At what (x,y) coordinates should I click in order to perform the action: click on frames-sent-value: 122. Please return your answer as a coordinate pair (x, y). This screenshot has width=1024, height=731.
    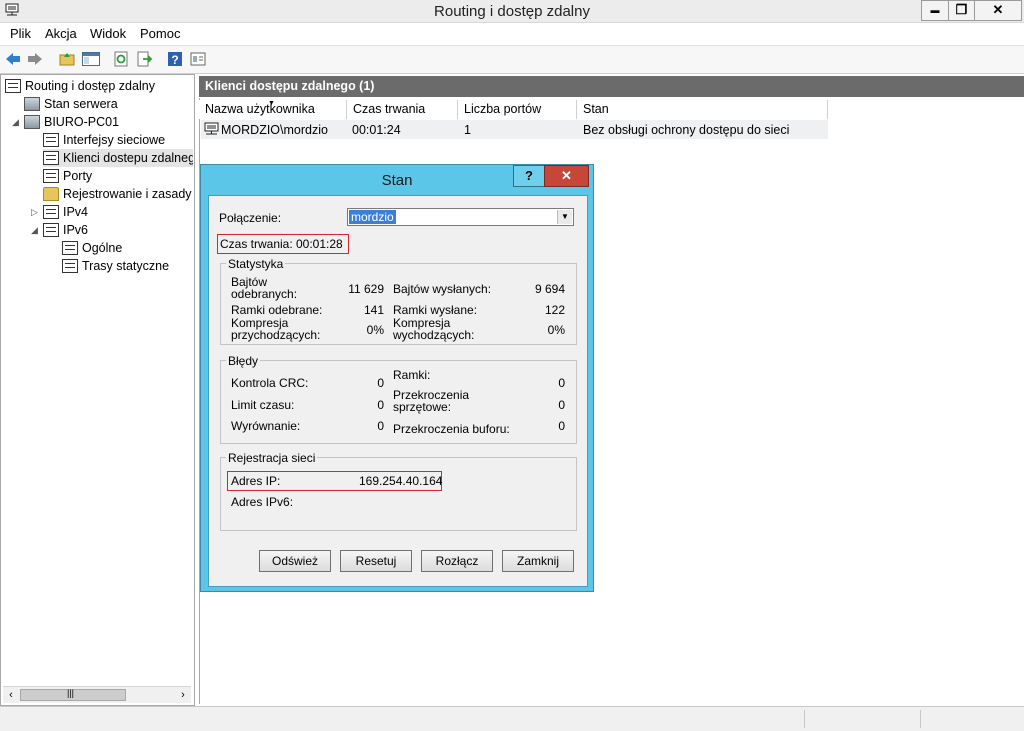
    Looking at the image, I should click on (554, 310).